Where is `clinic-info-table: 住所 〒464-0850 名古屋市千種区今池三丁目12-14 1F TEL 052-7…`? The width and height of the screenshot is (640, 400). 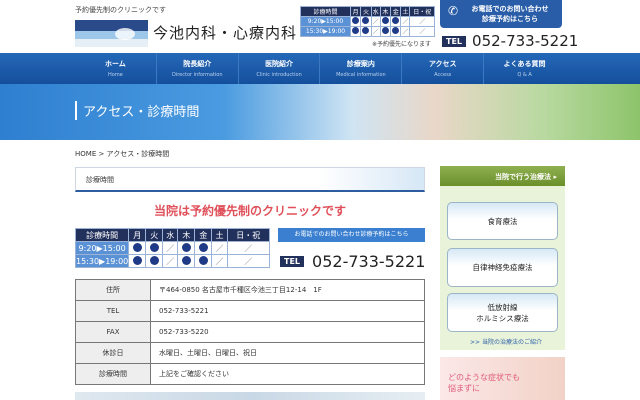 clinic-info-table: 住所 〒464-0850 名古屋市千種区今池三丁目12-14 1F TEL 052-7… is located at coordinates (250, 332).